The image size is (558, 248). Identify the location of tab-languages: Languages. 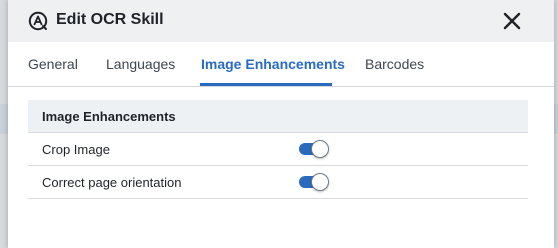
(140, 64).